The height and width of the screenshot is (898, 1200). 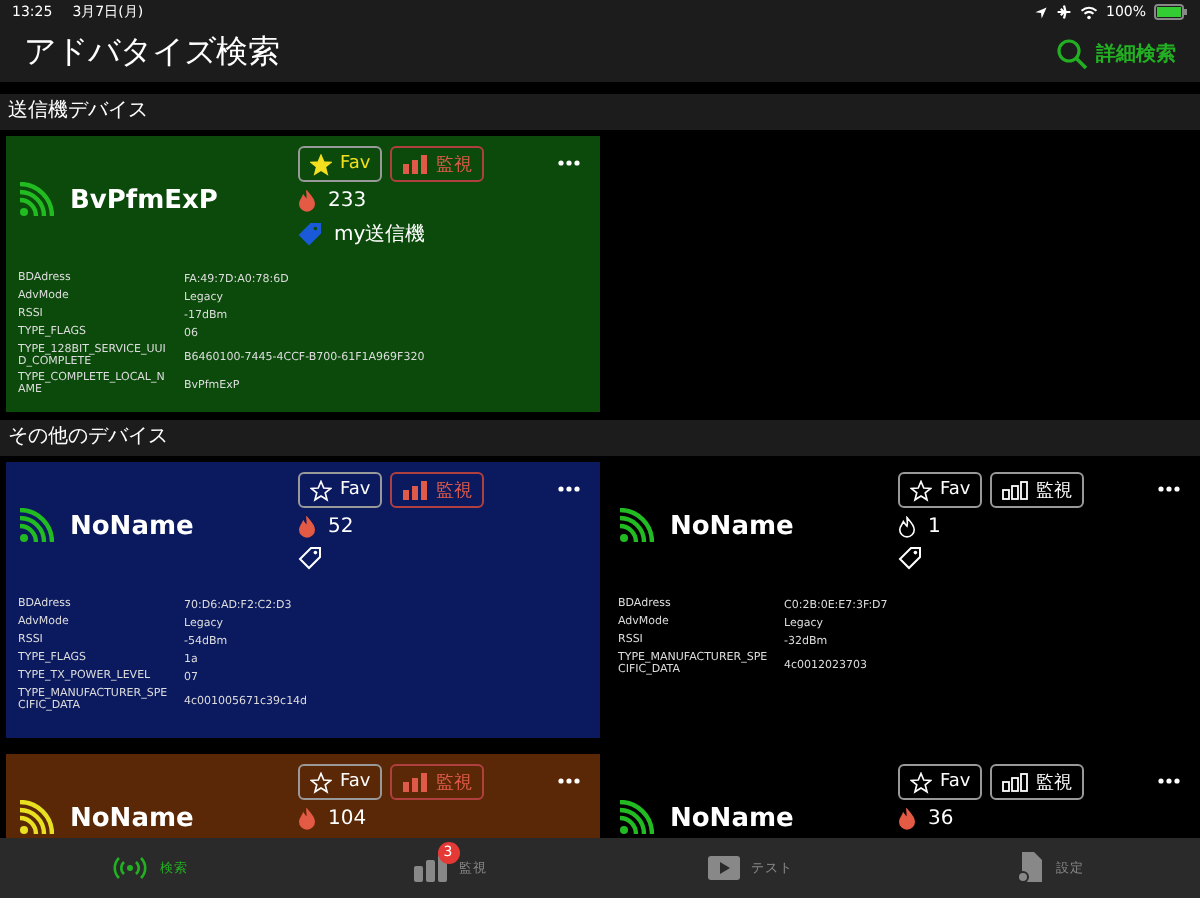 I want to click on page-title: アドバタイズ検索, so click(x=152, y=53).